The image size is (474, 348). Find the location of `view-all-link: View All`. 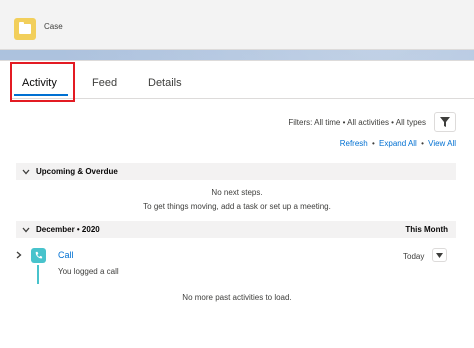

view-all-link: View All is located at coordinates (442, 143).